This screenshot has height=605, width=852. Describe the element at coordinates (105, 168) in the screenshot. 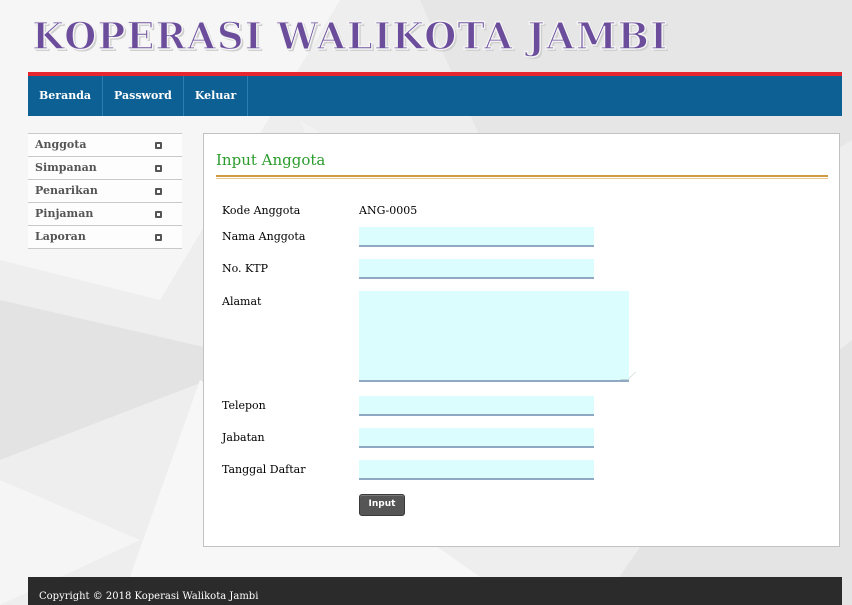

I see `sidebar-item-simpanan: Simpanan` at that location.